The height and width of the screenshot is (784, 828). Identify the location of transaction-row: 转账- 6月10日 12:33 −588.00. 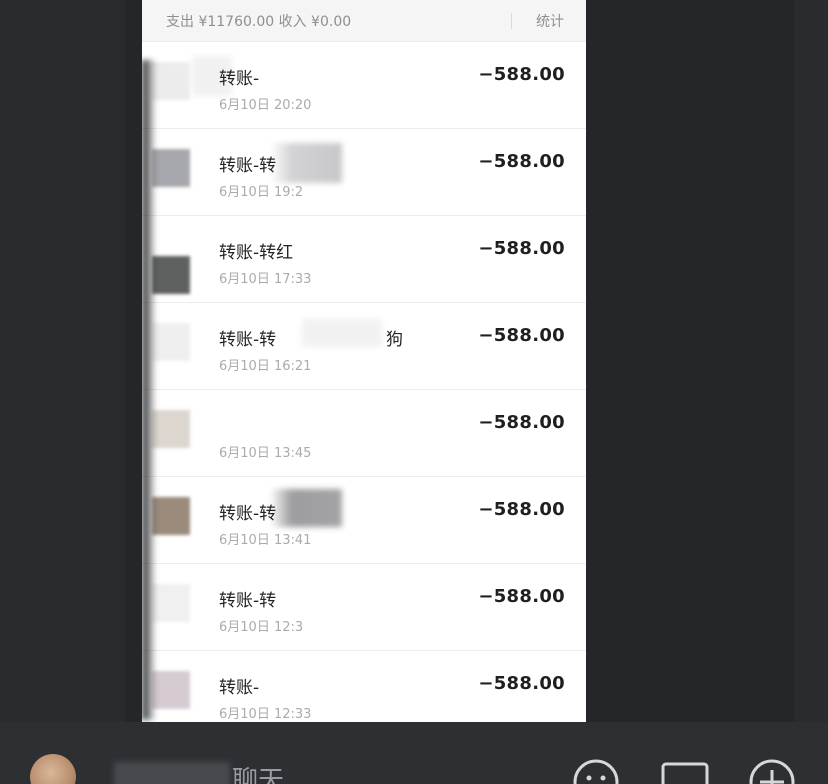
(364, 686).